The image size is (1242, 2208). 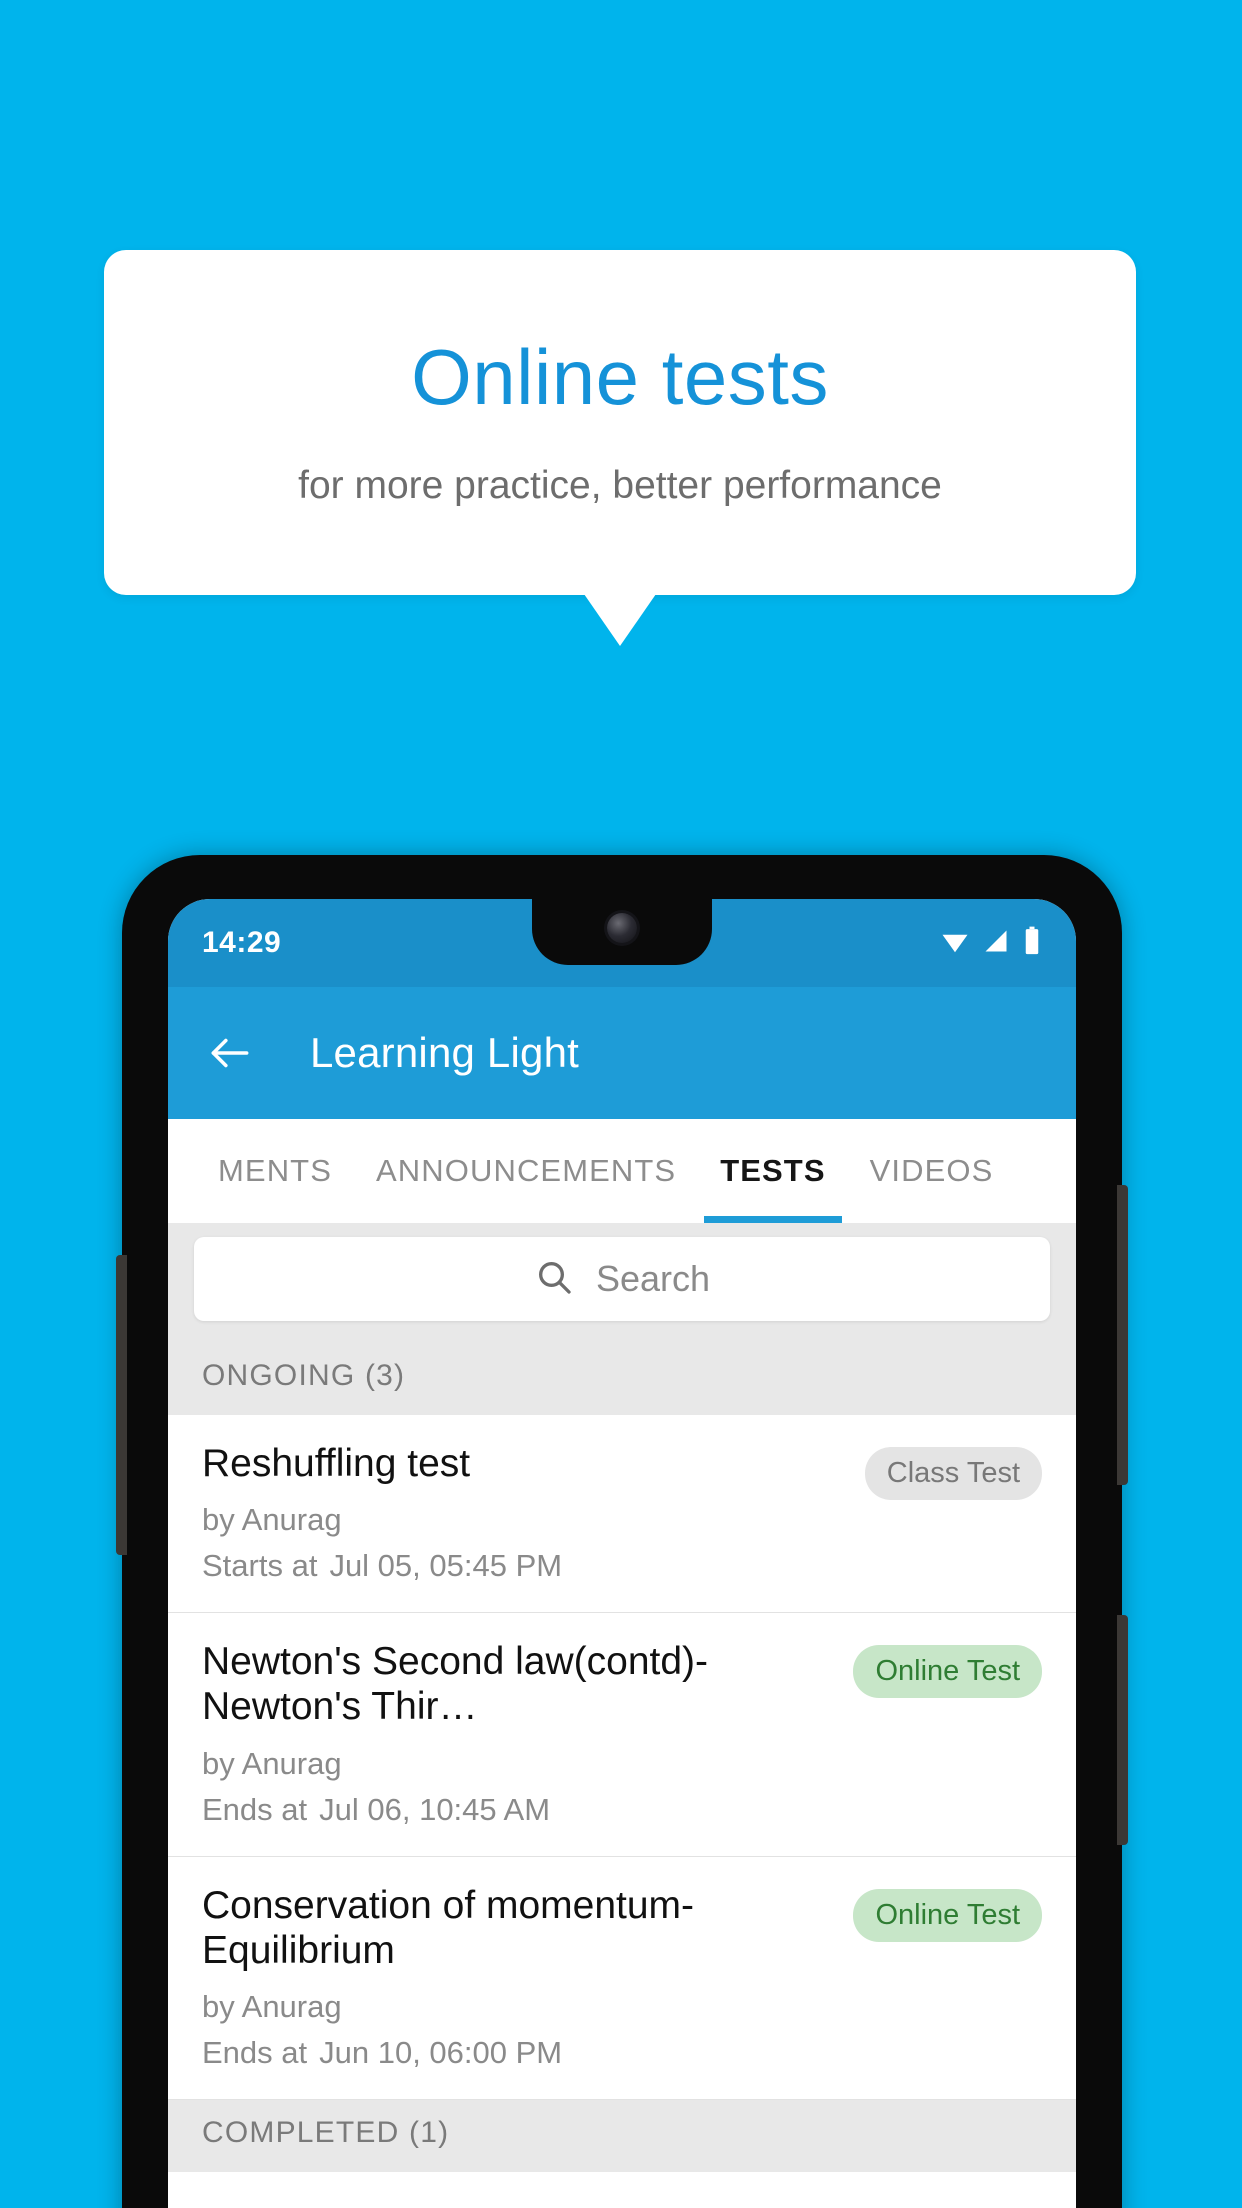 I want to click on battery-icon, so click(x=1032, y=943).